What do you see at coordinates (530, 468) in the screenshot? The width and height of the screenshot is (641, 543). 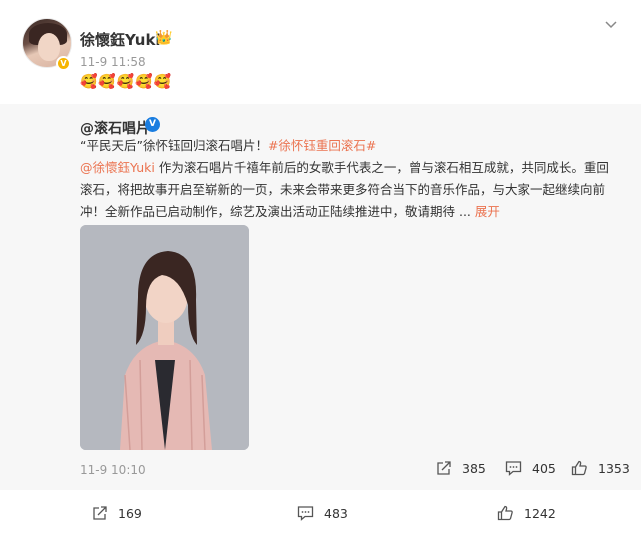 I see `repost-comment-button: 405` at bounding box center [530, 468].